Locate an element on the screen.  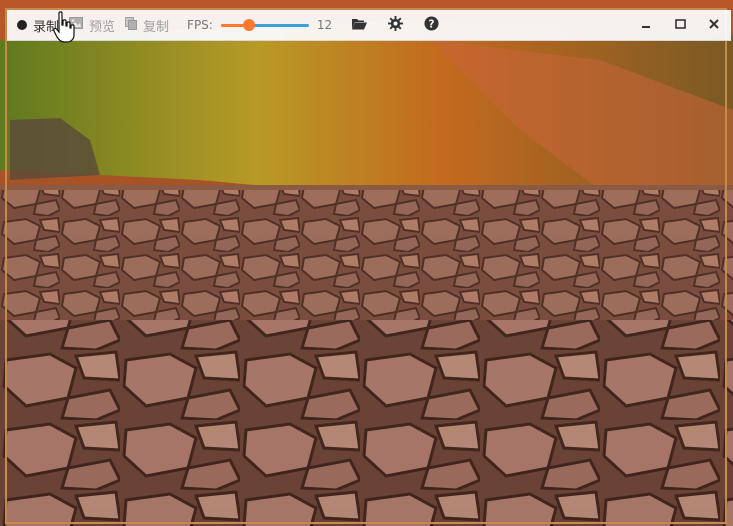
copy-label: 复制 is located at coordinates (156, 27).